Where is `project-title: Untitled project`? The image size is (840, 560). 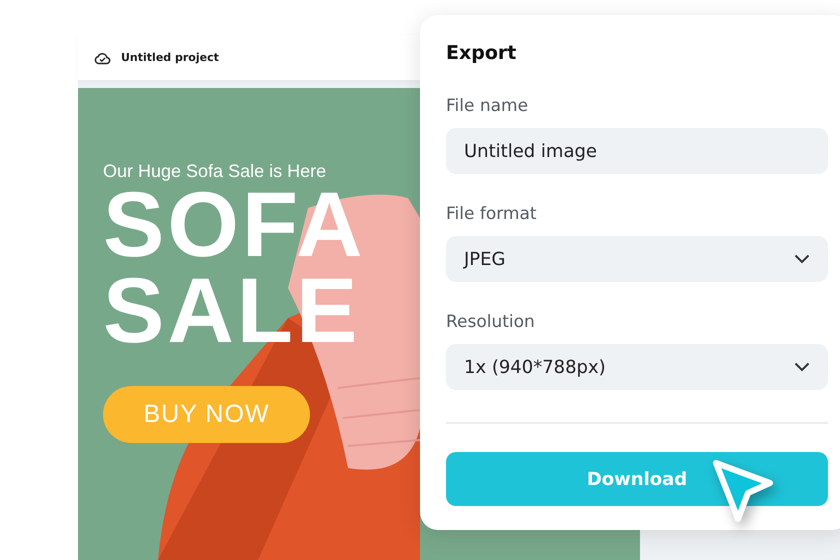
project-title: Untitled project is located at coordinates (170, 57).